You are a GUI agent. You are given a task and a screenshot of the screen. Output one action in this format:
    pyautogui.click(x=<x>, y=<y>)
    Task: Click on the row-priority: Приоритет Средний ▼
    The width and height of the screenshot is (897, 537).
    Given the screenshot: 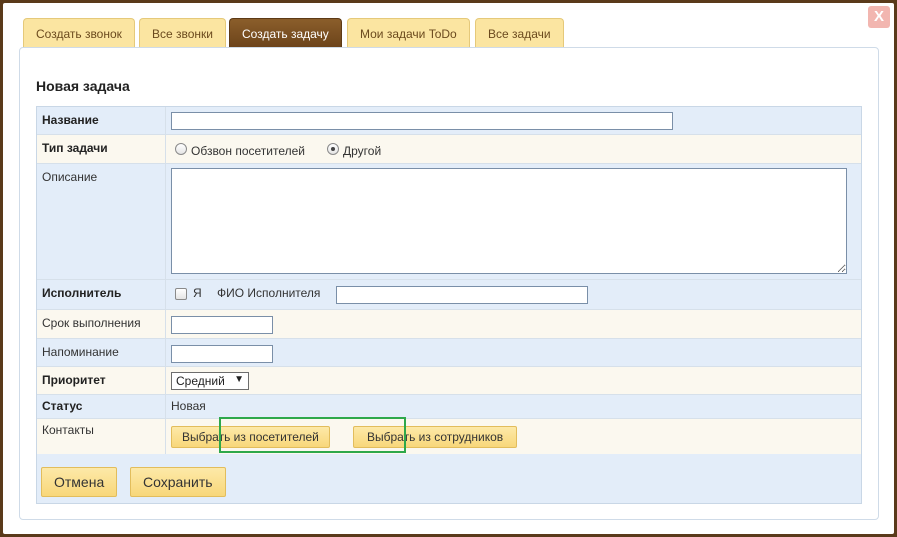 What is the action you would take?
    pyautogui.click(x=449, y=381)
    